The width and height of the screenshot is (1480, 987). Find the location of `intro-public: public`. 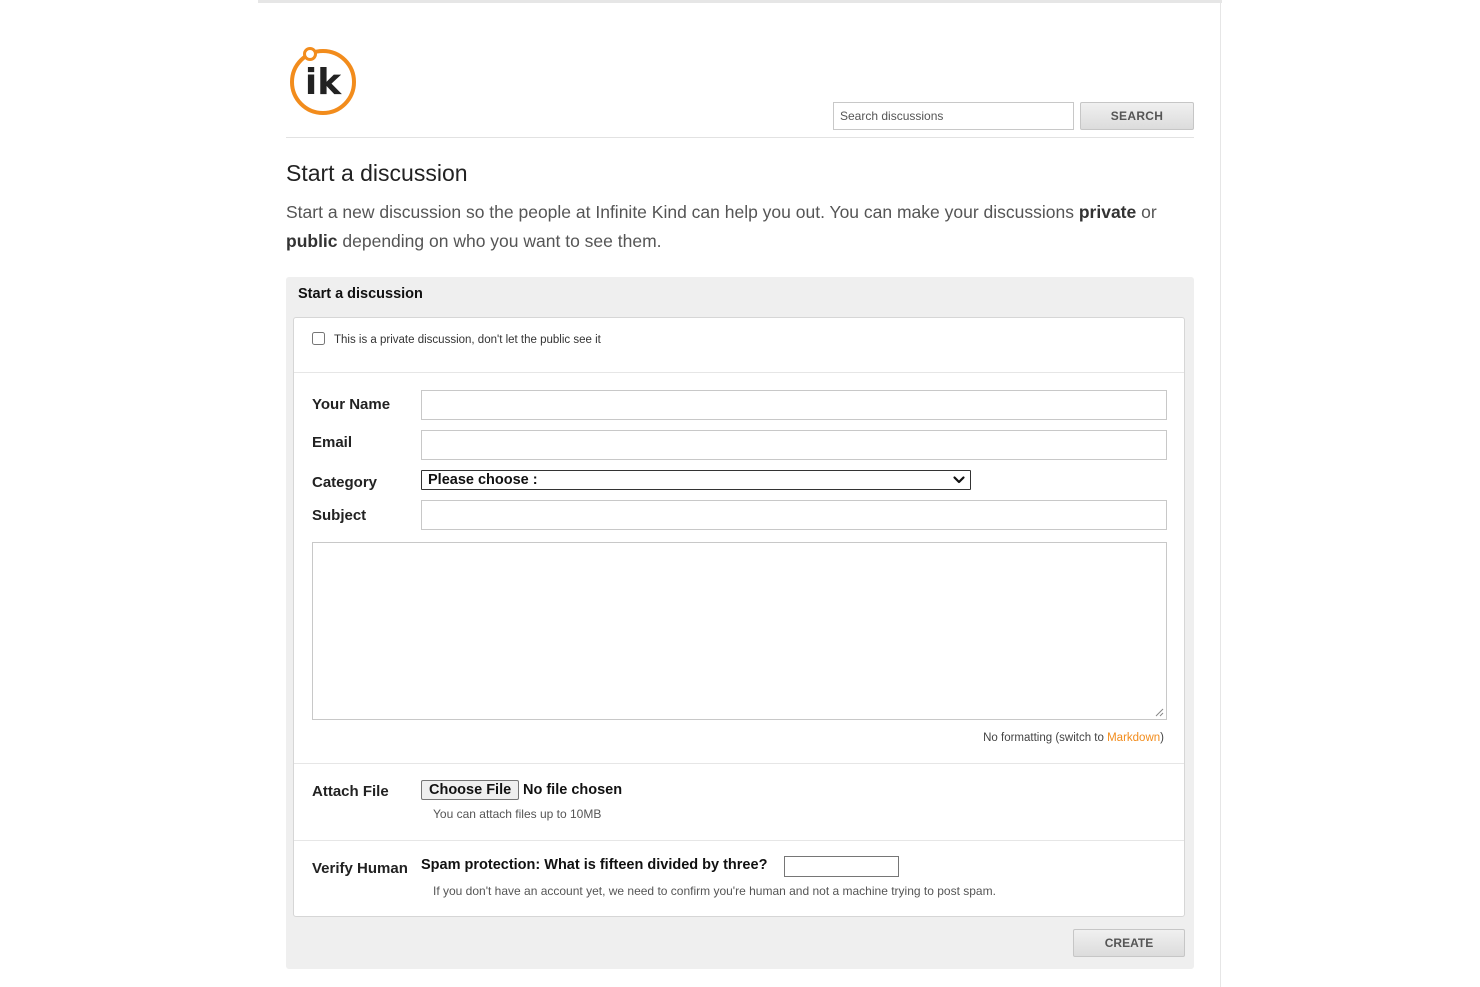

intro-public: public is located at coordinates (312, 241).